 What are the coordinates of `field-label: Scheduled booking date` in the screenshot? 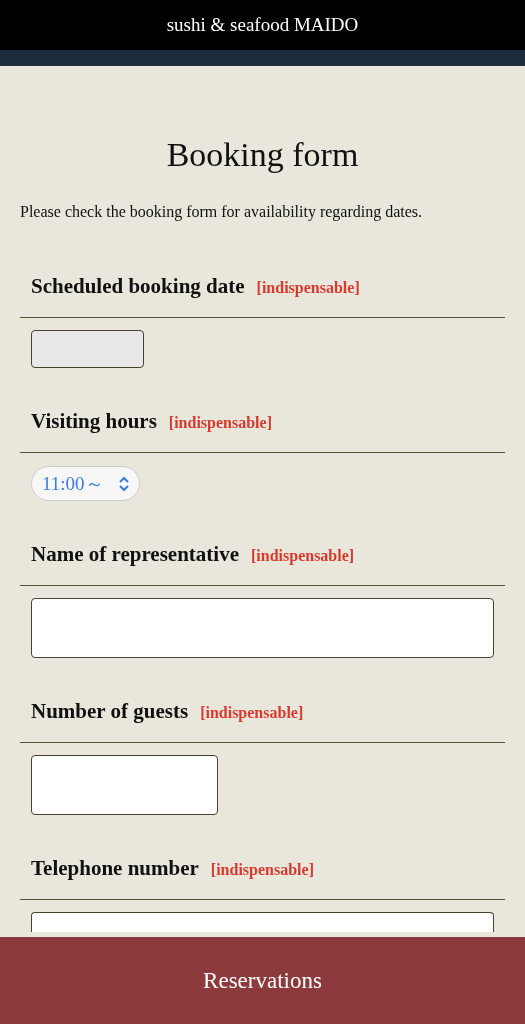 It's located at (138, 286).